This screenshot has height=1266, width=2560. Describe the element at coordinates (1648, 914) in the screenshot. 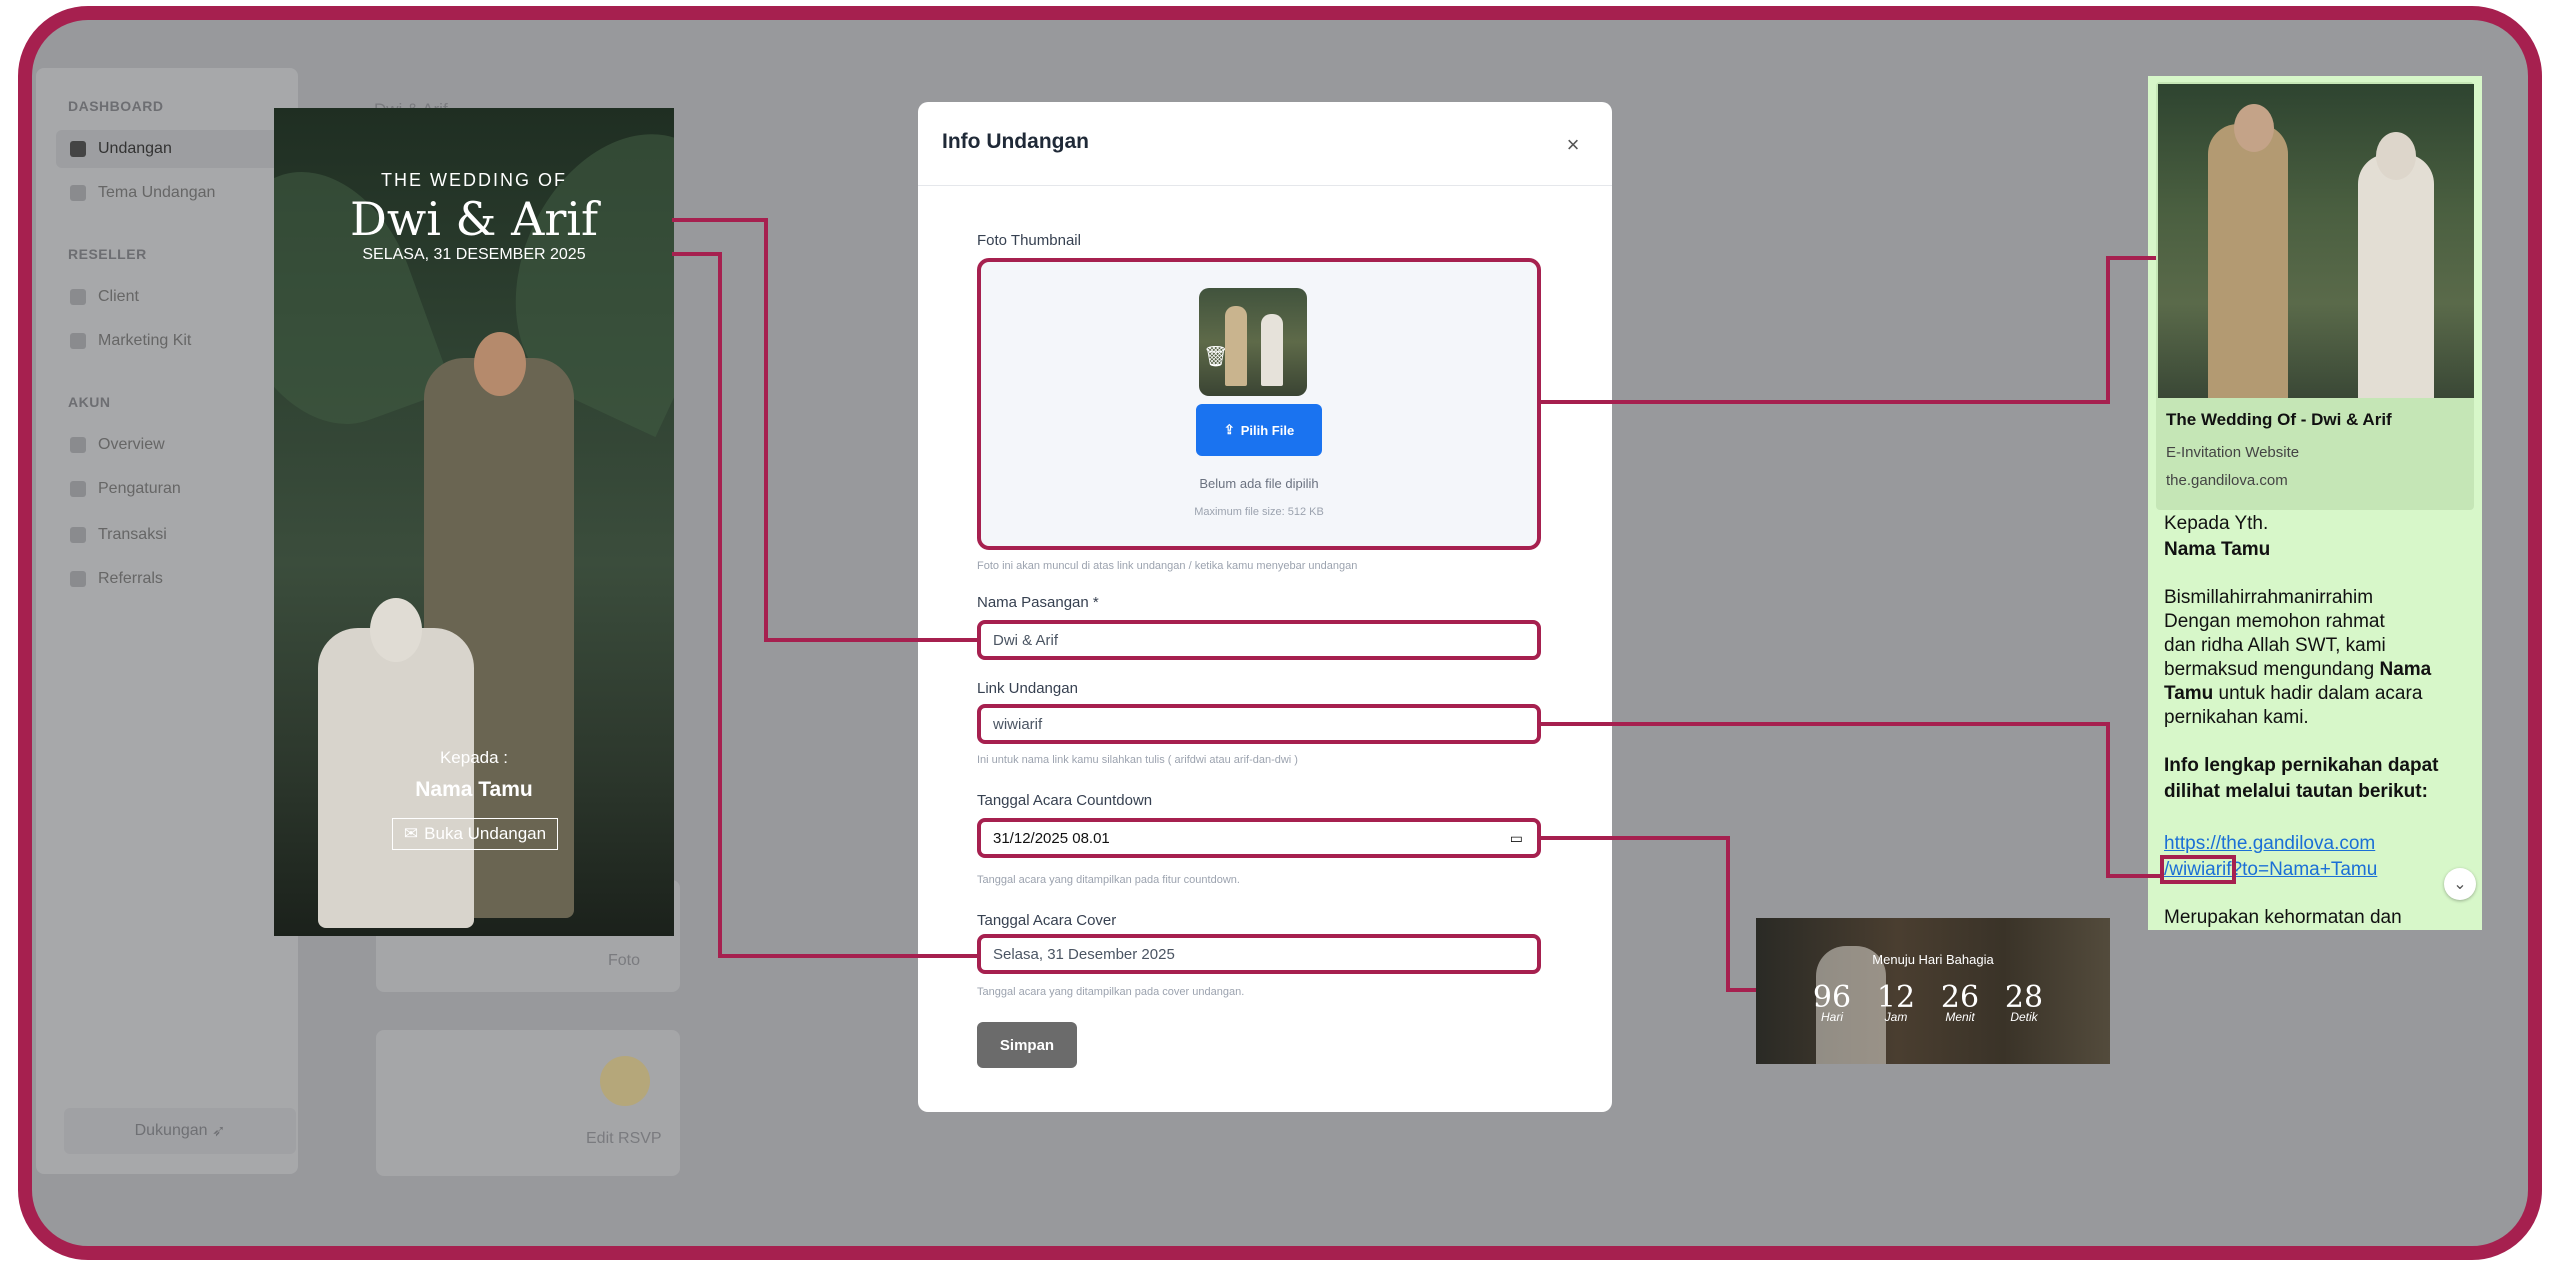

I see `connector-countdown` at that location.